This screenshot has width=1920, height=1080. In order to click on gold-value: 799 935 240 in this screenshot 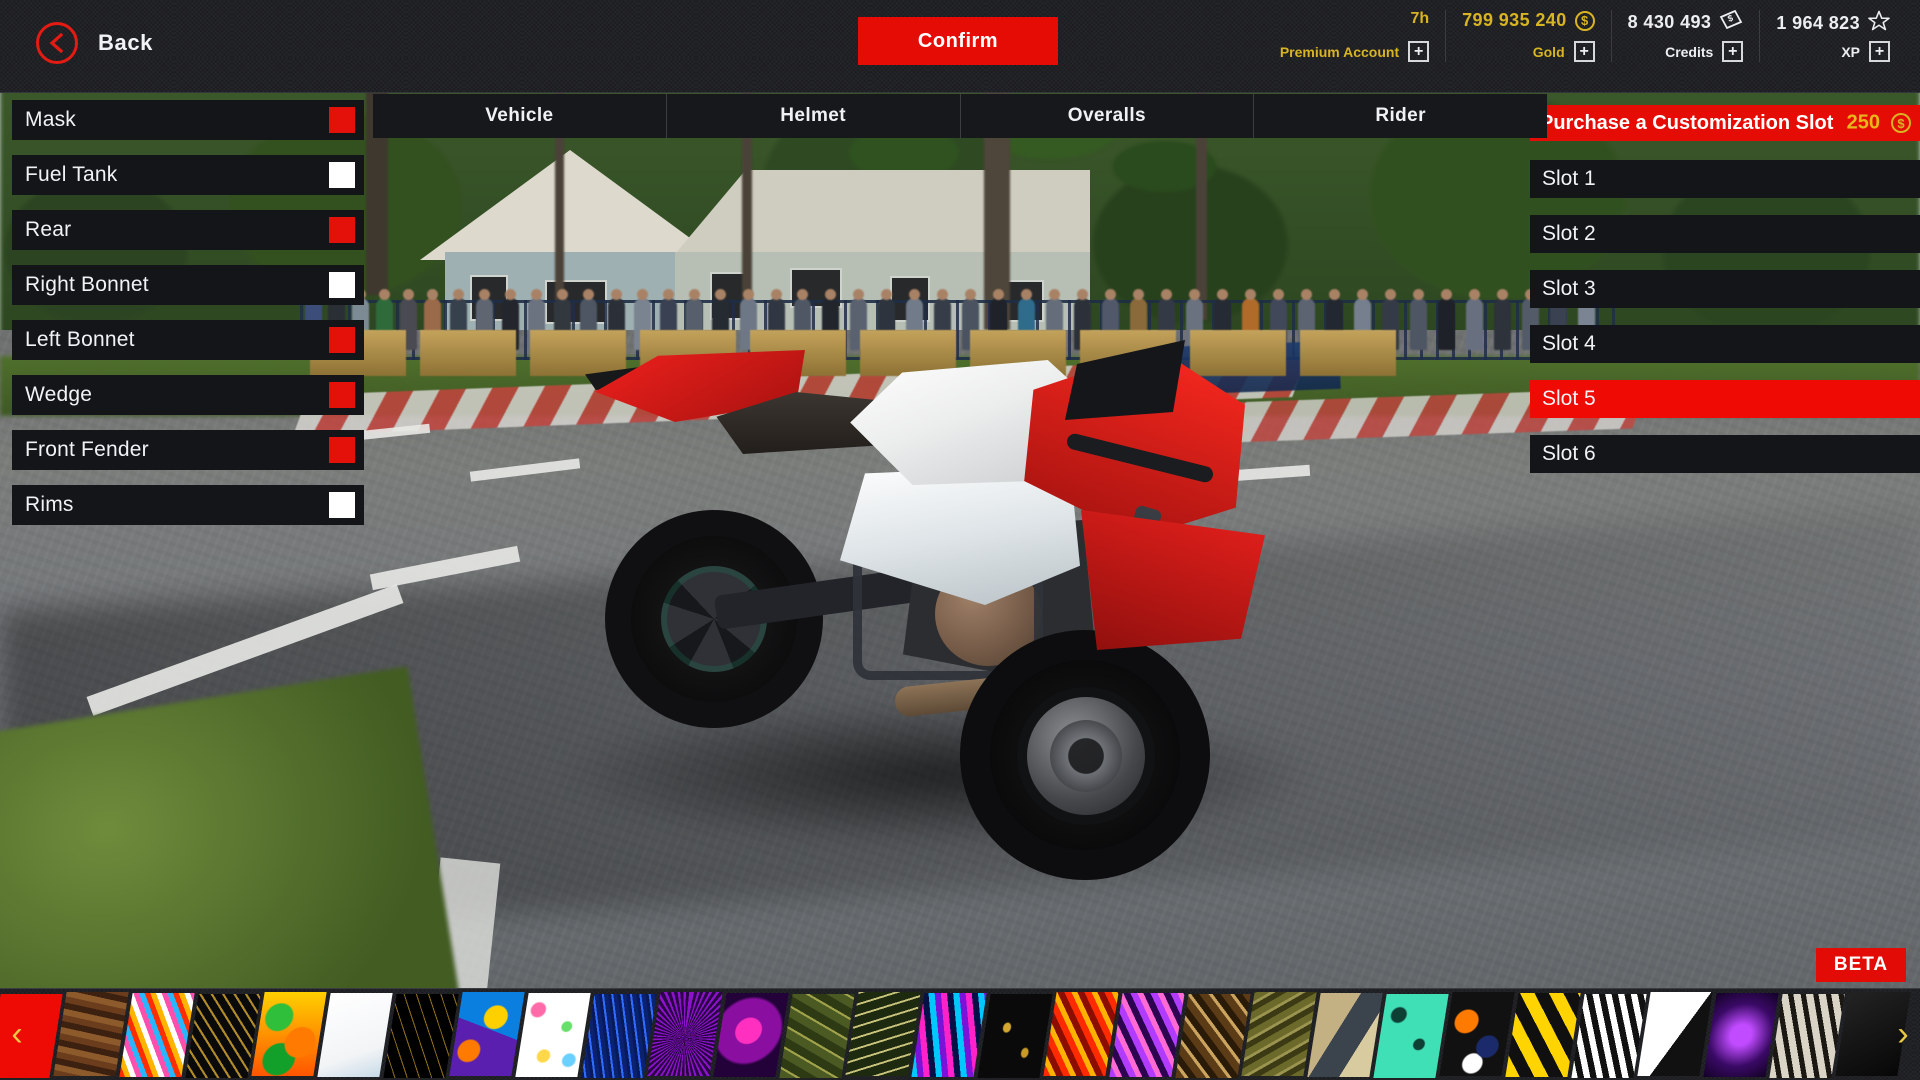, I will do `click(1514, 20)`.